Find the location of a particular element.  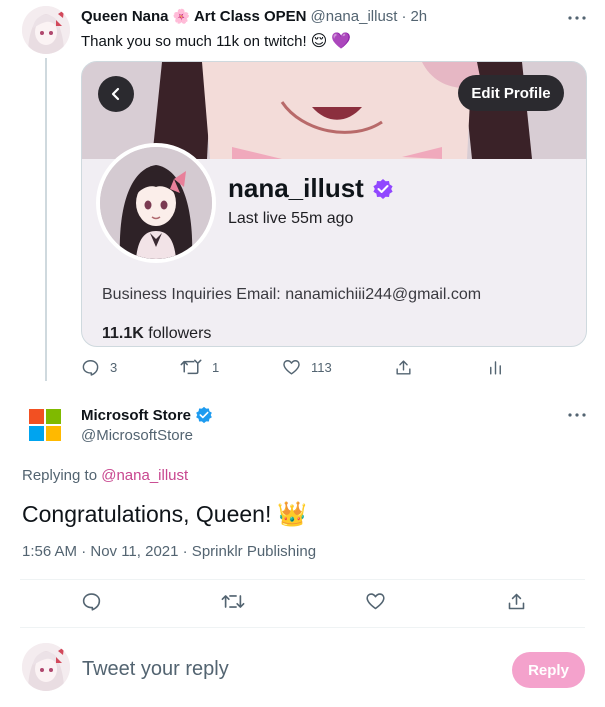

focal-author-name-row: Microsoft Store is located at coordinates (147, 415).